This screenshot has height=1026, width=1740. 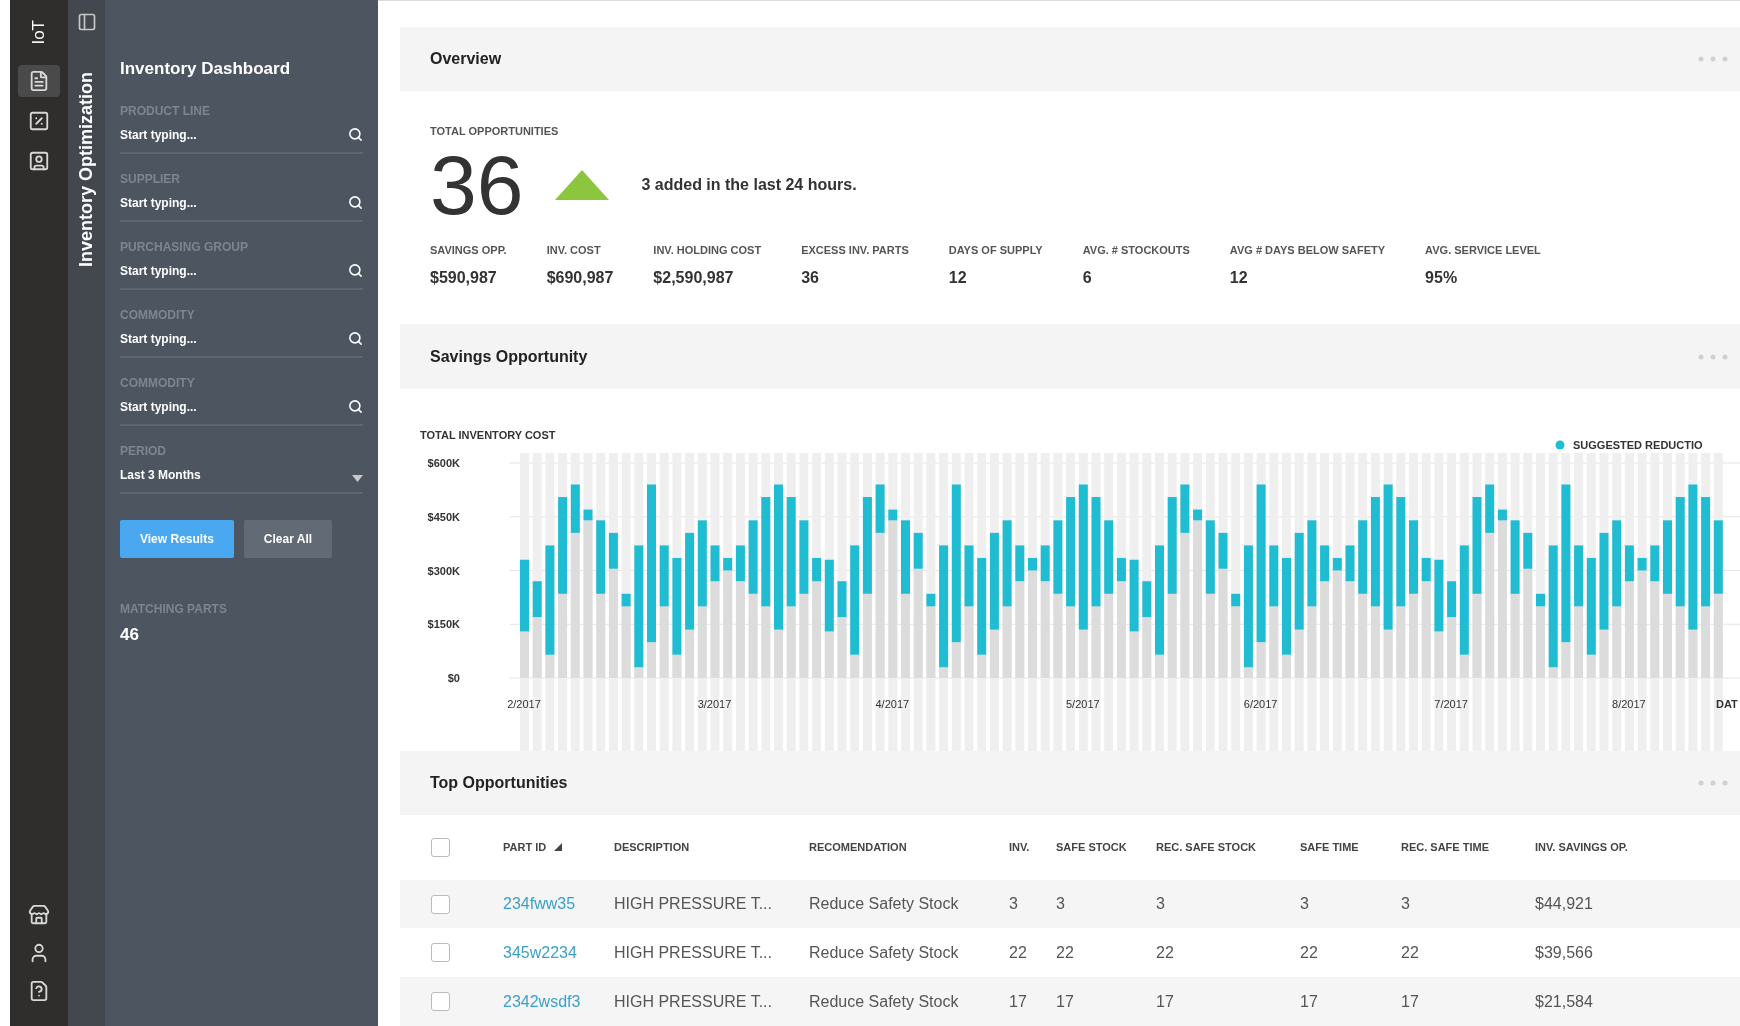 I want to click on y-tick-label: $150K, so click(x=443, y=624).